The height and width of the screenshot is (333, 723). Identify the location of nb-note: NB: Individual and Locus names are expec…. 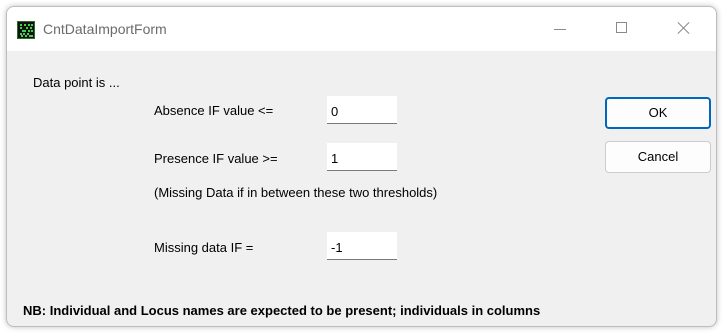
(282, 310).